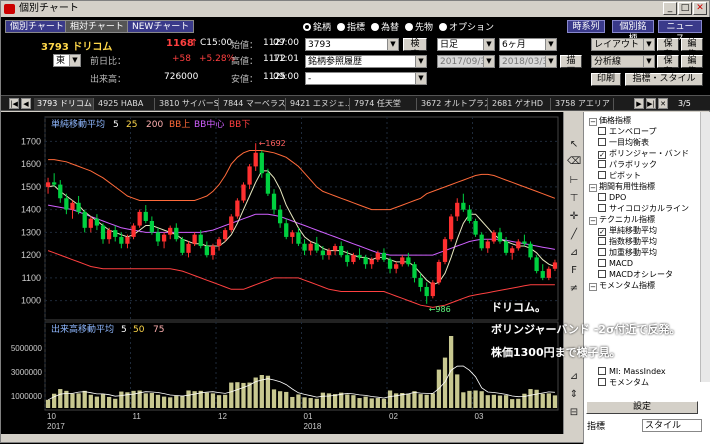 The image size is (710, 444). What do you see at coordinates (668, 49) in the screenshot?
I see `layout-save-button: 保存` at bounding box center [668, 49].